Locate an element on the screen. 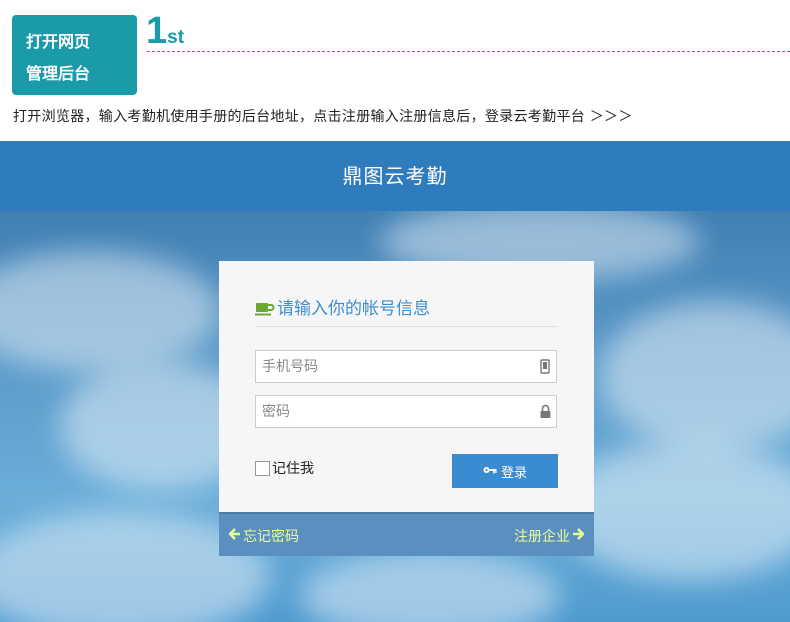 This screenshot has width=790, height=622. login-button-label: 登录 is located at coordinates (513, 473).